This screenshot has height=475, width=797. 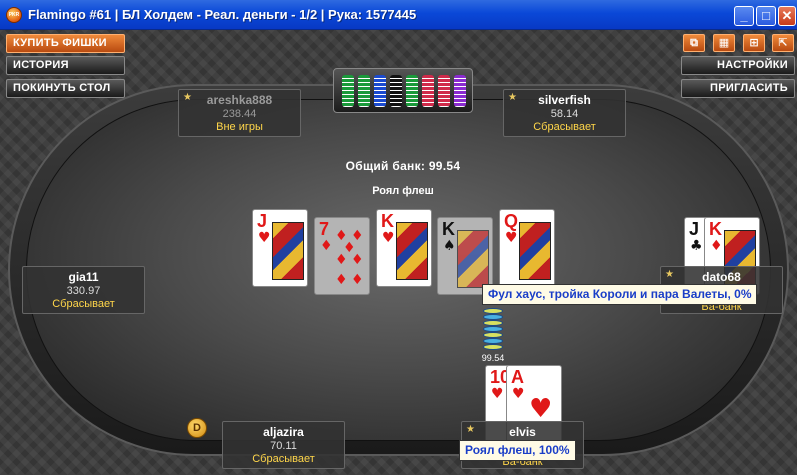 What do you see at coordinates (517, 450) in the screenshot?
I see `hand-tooltip-elvis: Роял флеш, 100%` at bounding box center [517, 450].